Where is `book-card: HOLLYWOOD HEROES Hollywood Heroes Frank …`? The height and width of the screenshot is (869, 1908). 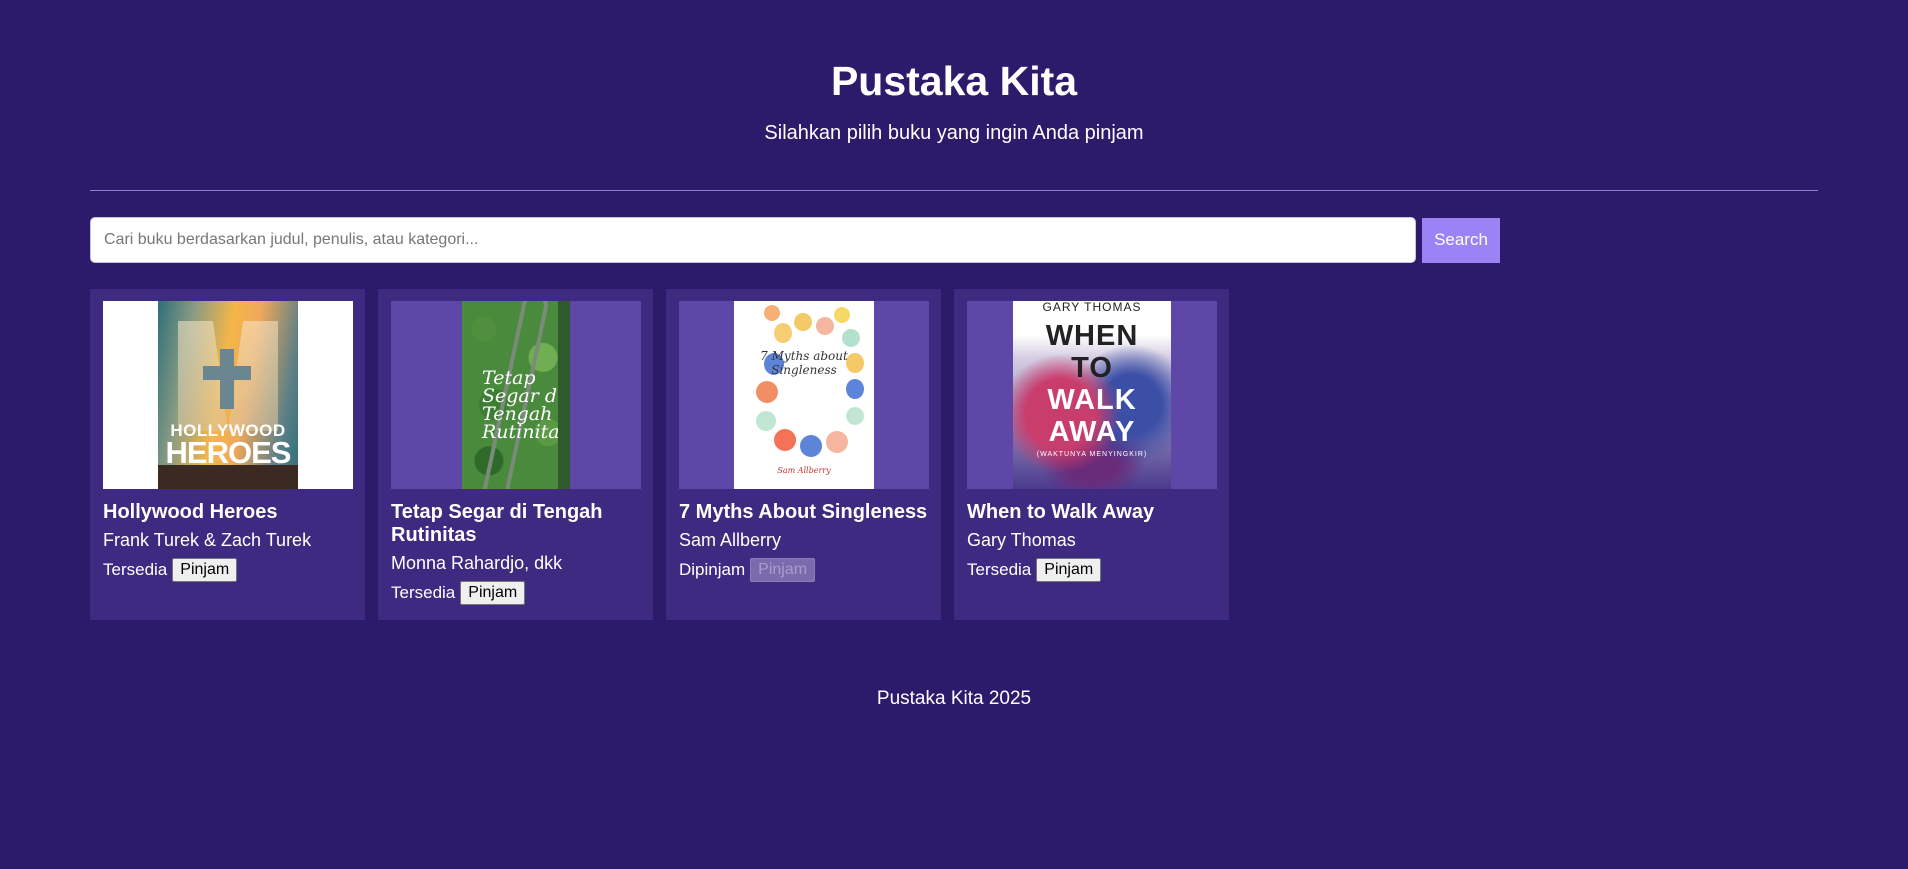
book-card: HOLLYWOOD HEROES Hollywood Heroes Frank … is located at coordinates (227, 454).